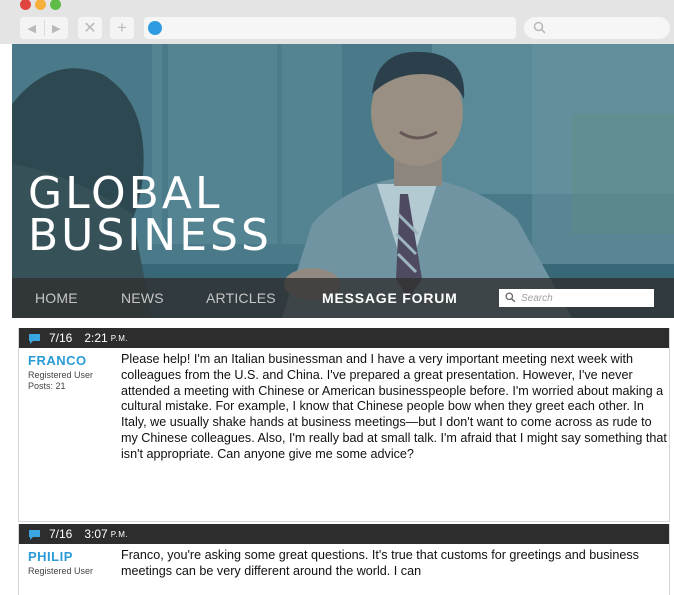 This screenshot has height=595, width=674. Describe the element at coordinates (73, 360) in the screenshot. I see `author-name: FRANCO` at that location.